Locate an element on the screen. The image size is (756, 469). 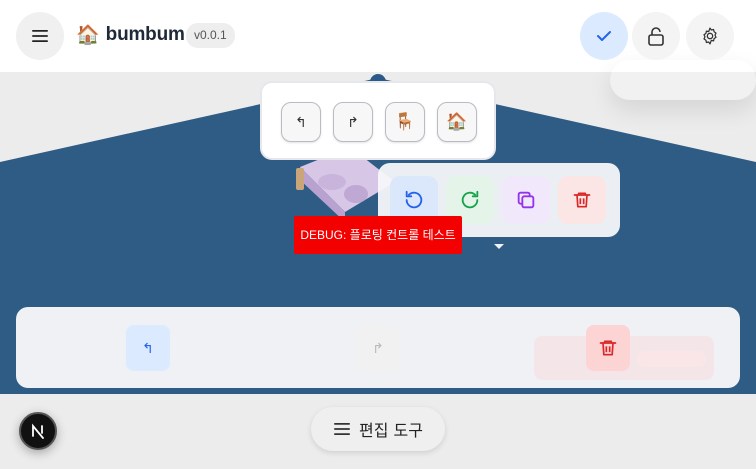
bottom-delete-button is located at coordinates (608, 348).